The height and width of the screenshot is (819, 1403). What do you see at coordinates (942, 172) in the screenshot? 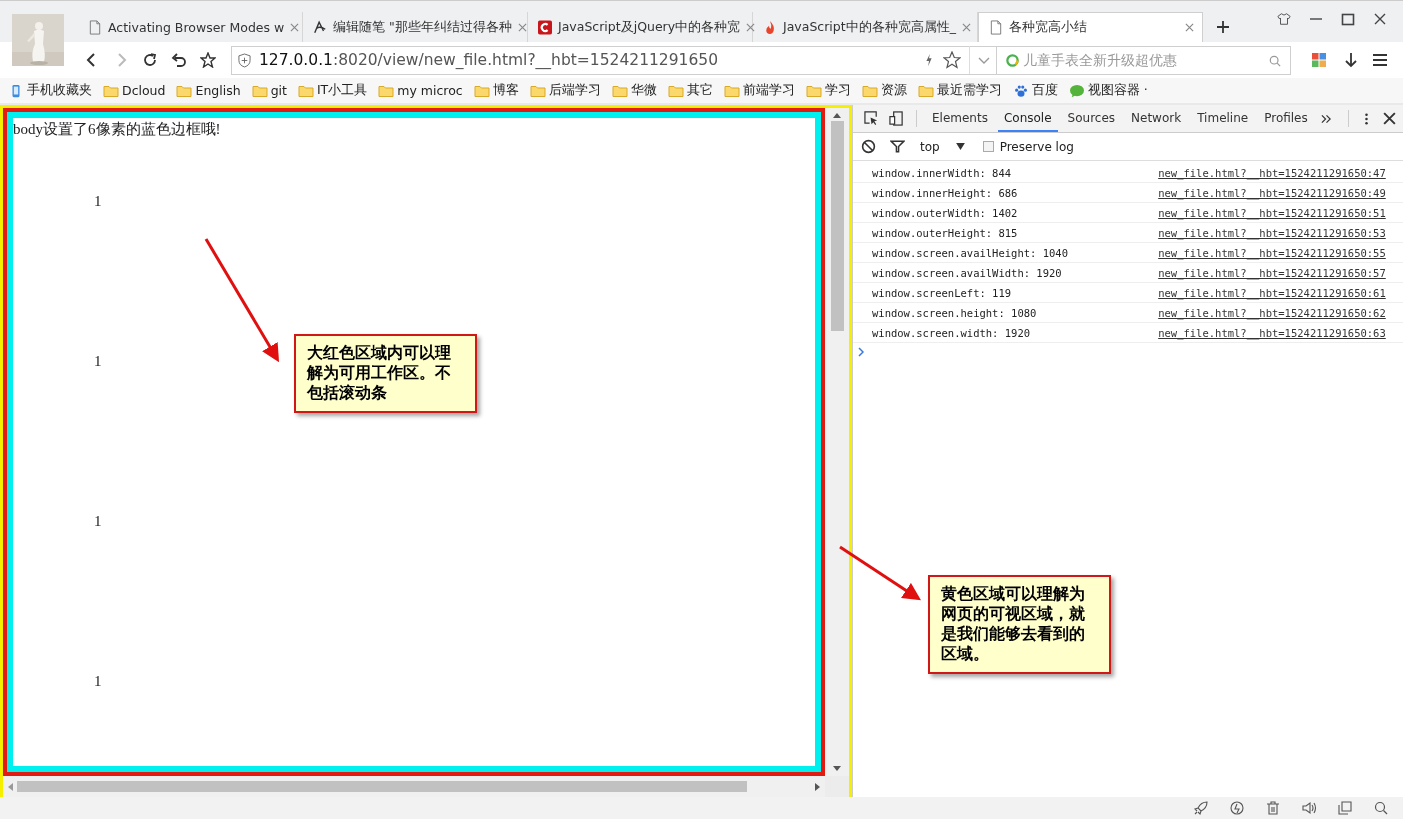
I see `log-message: window.innerWidth: 844` at bounding box center [942, 172].